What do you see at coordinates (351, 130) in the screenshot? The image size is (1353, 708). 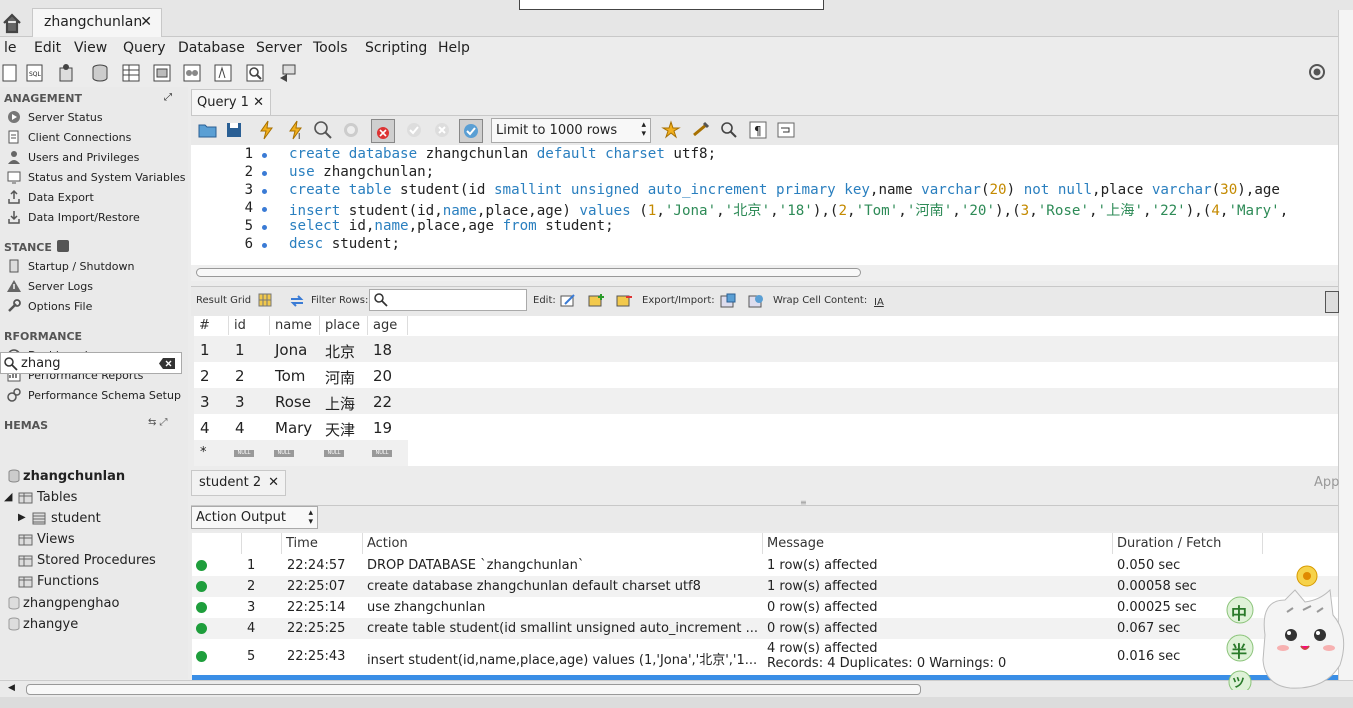 I see `stop-icon` at bounding box center [351, 130].